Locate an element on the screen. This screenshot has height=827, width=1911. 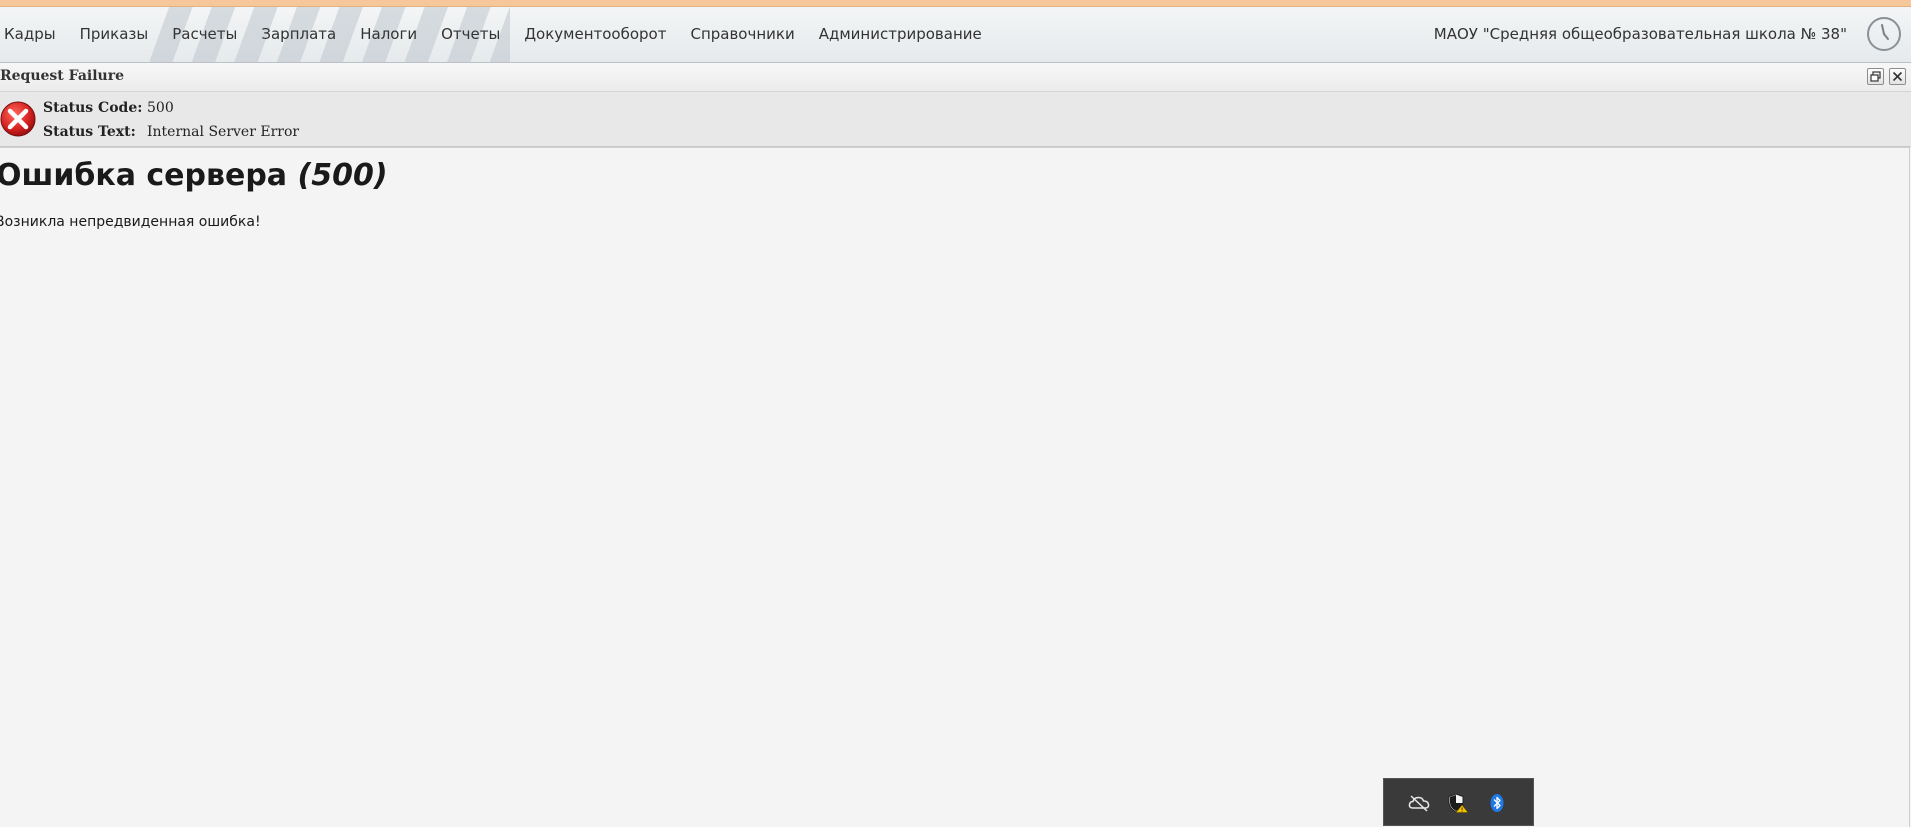
error-heading-text: Ошибка сервера is located at coordinates (144, 175).